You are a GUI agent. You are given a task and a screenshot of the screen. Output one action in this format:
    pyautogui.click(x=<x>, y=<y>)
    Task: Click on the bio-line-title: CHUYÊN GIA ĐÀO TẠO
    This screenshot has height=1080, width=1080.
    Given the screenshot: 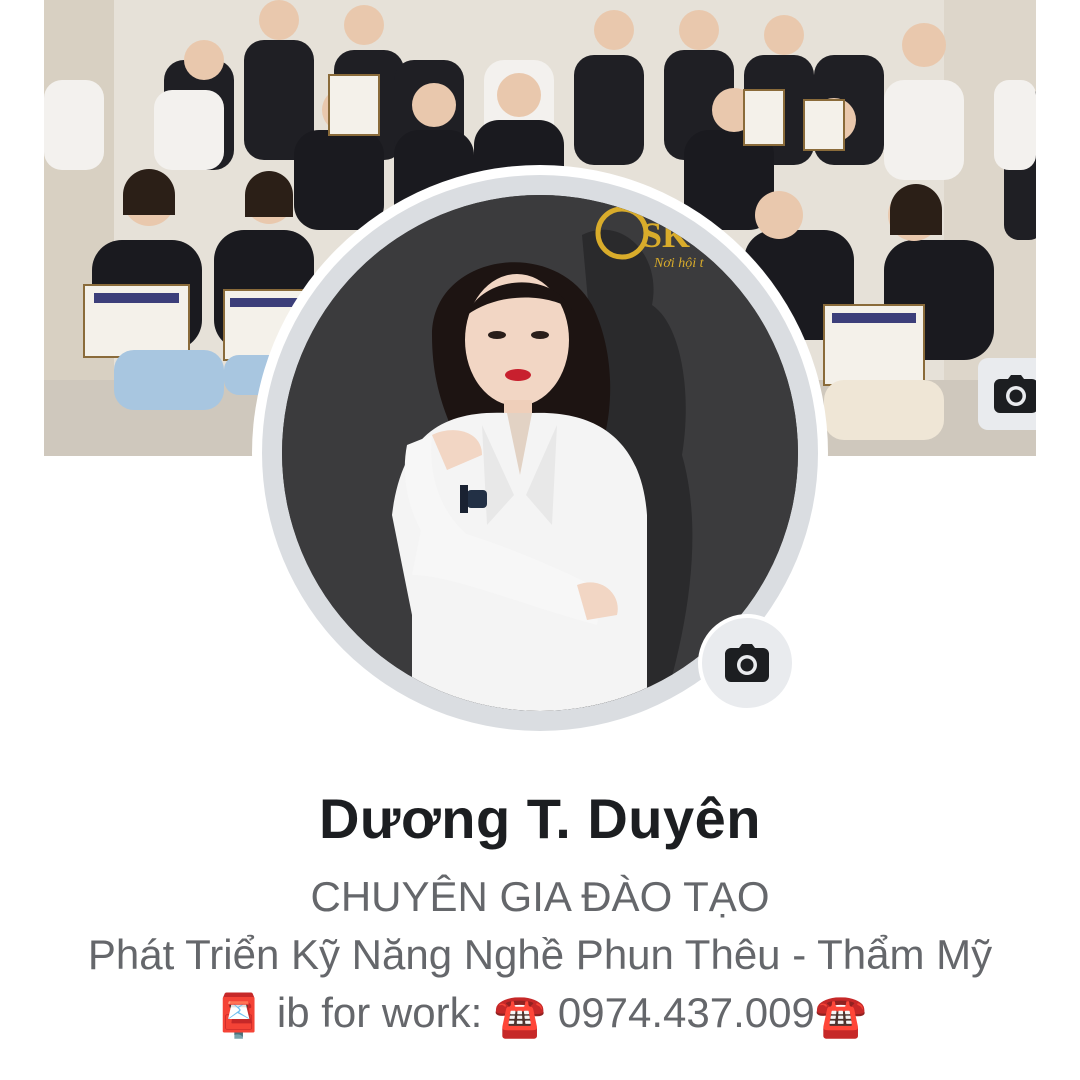 What is the action you would take?
    pyautogui.click(x=540, y=896)
    